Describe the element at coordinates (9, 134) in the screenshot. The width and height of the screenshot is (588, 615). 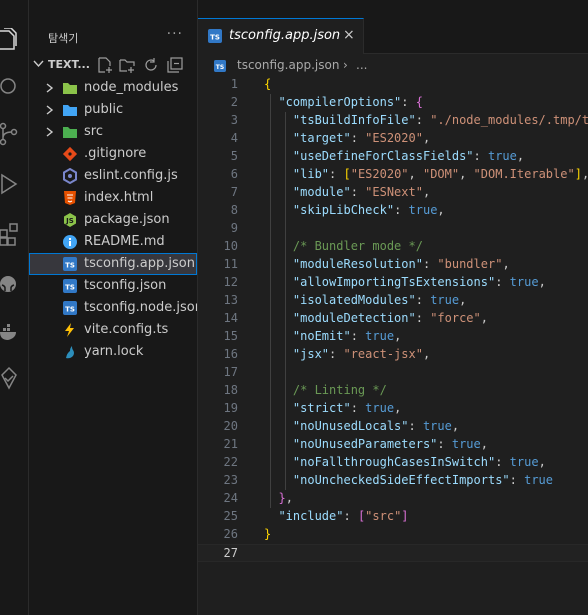
I see `source-control-icon` at that location.